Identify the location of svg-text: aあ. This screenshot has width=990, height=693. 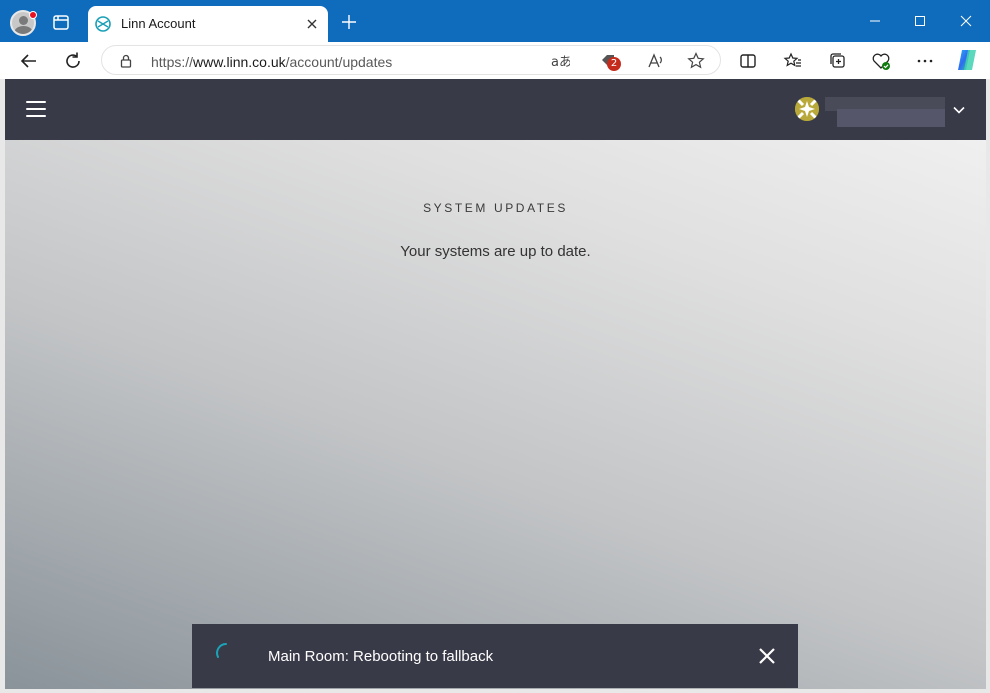
(560, 62).